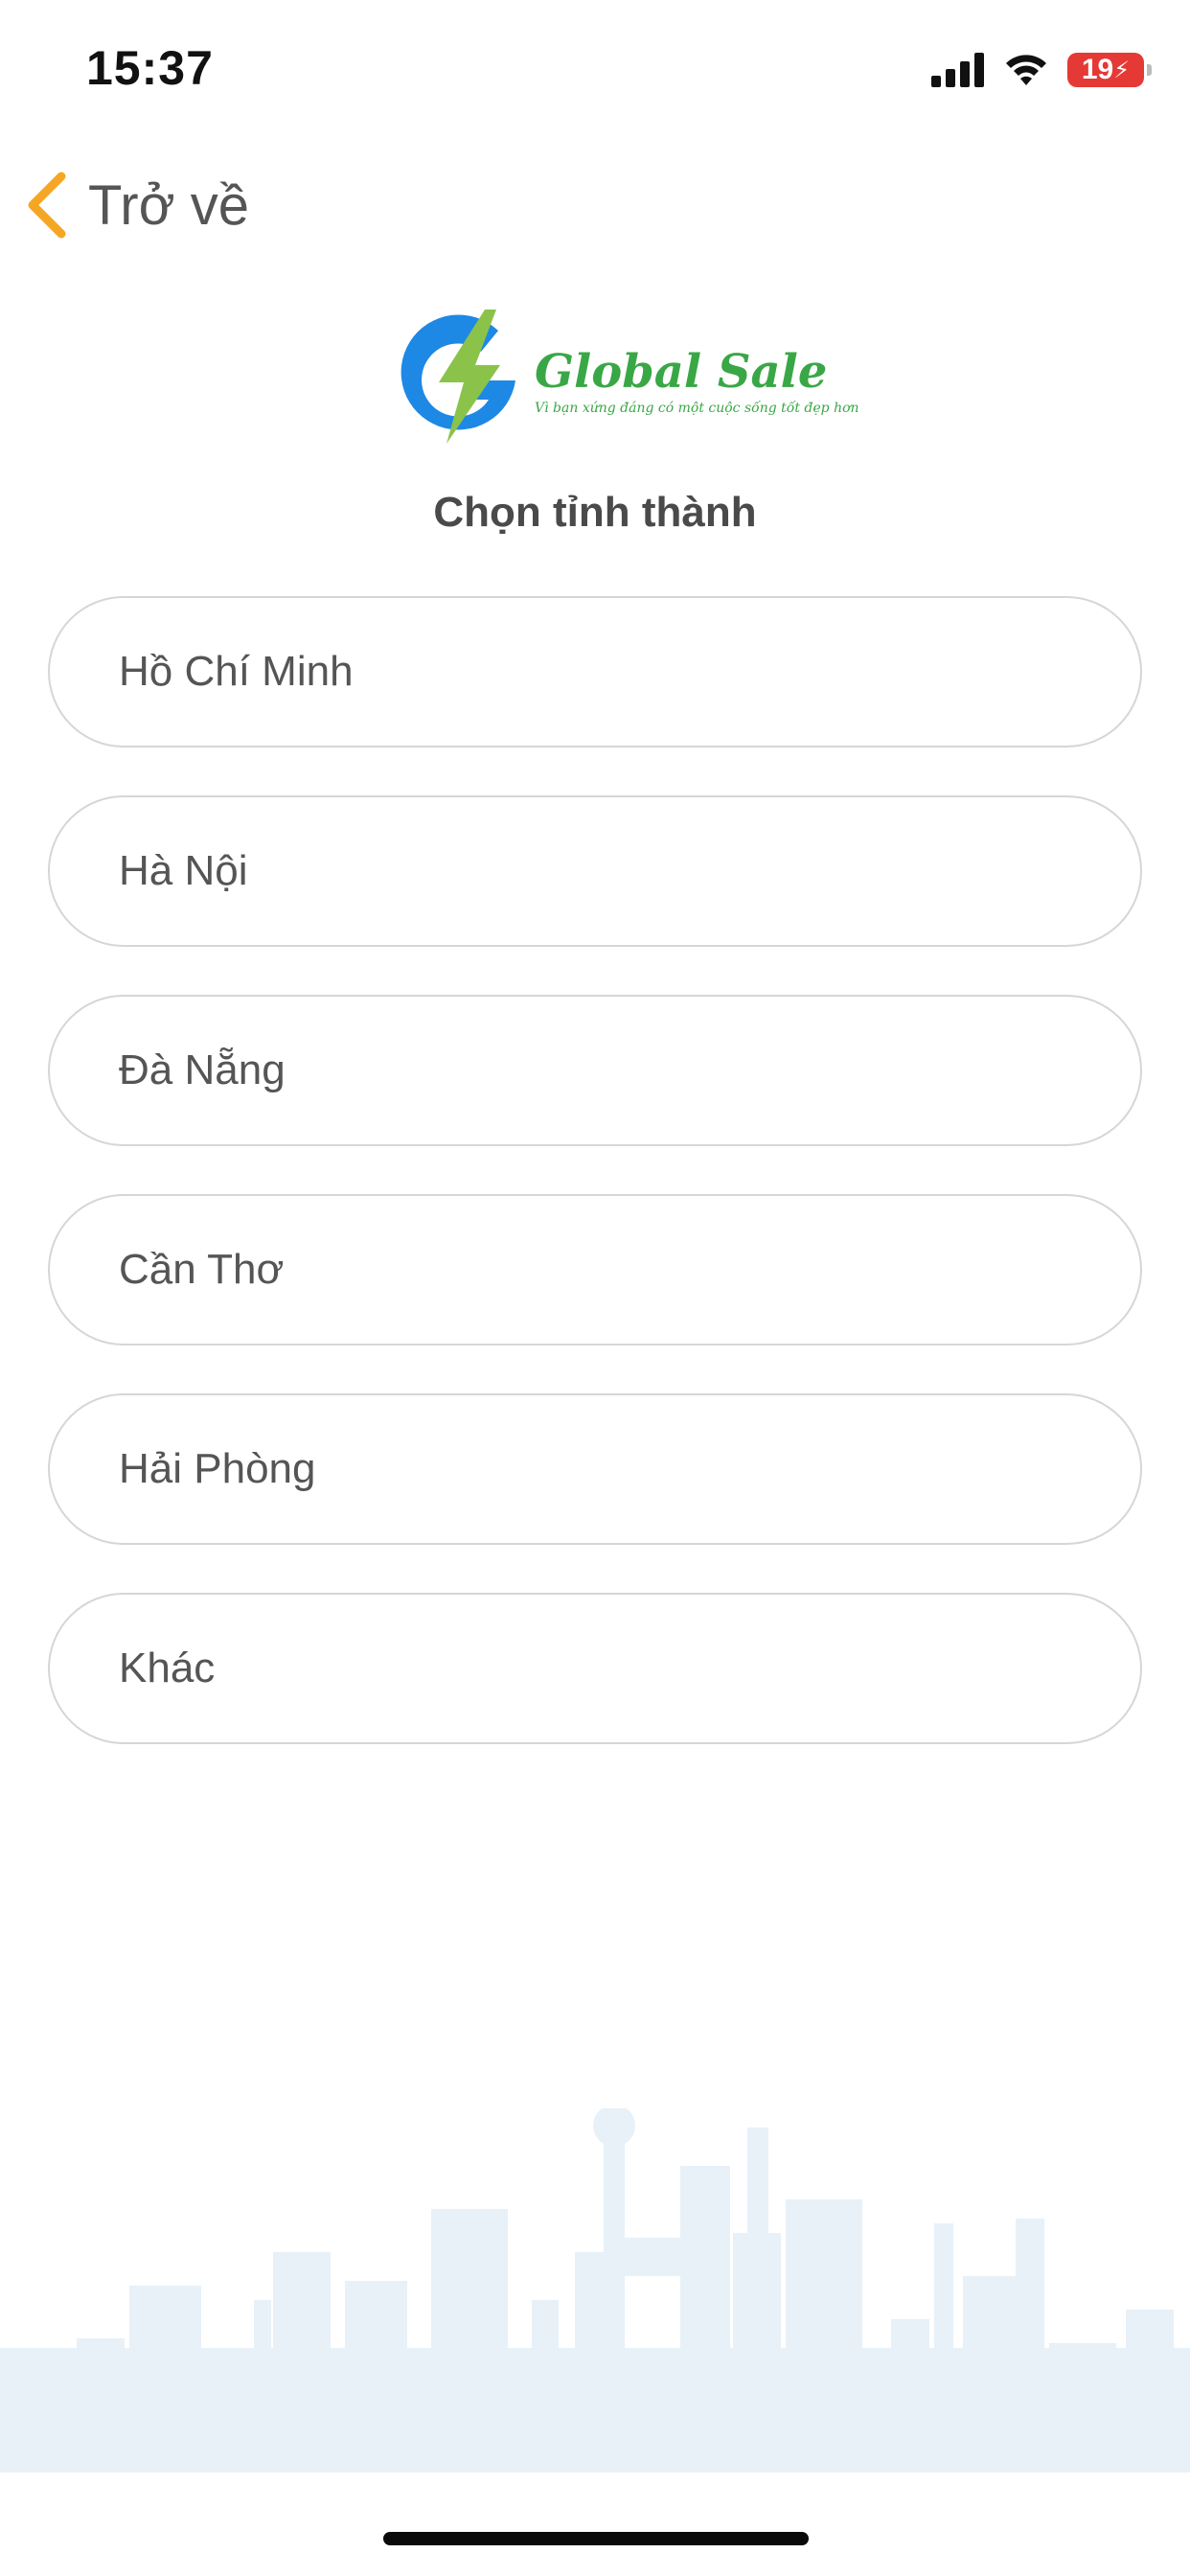  What do you see at coordinates (202, 1269) in the screenshot?
I see `province-label: Cần Thơ` at bounding box center [202, 1269].